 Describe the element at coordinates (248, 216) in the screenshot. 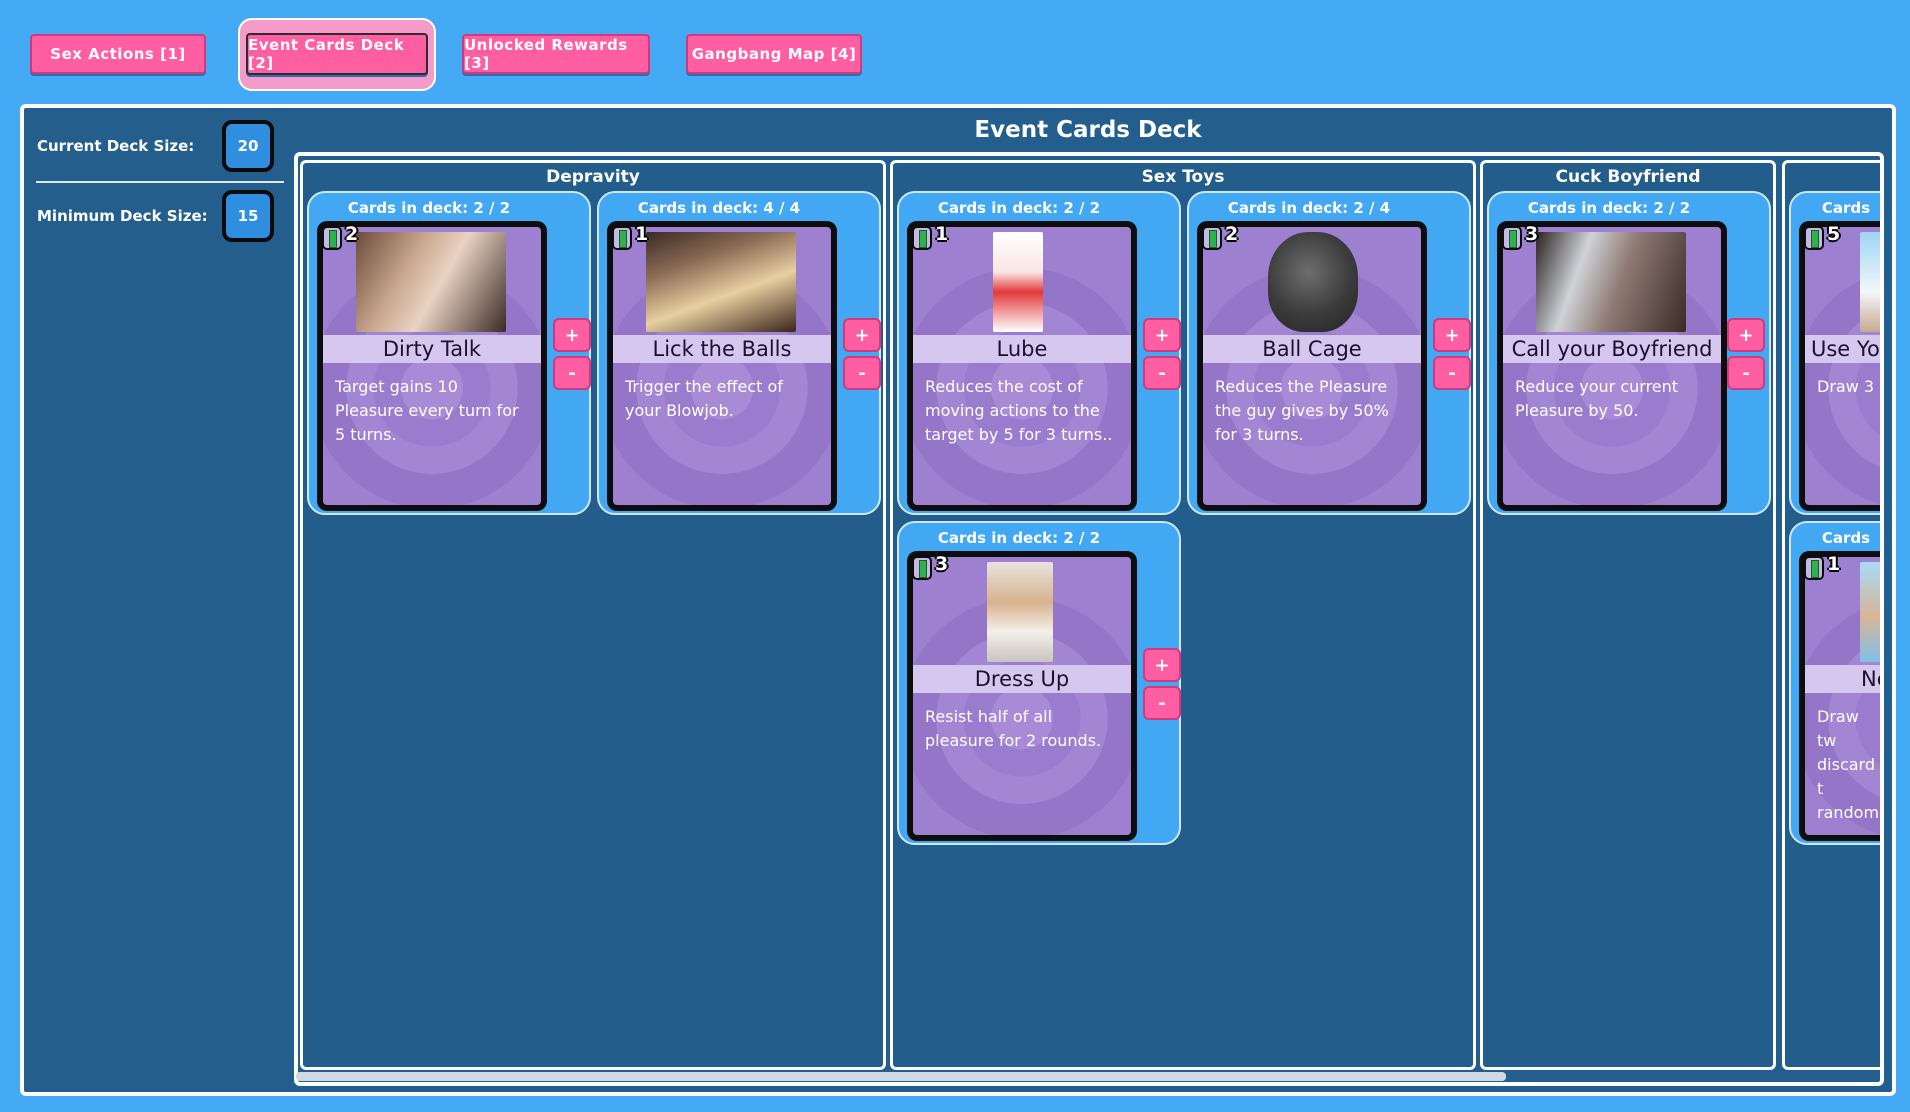

I see `minimum-deck-size-value: 15` at that location.